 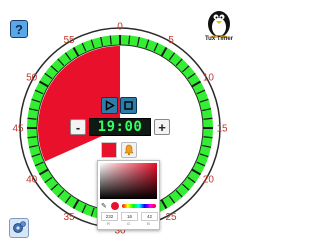 I want to click on dial-label: 35, so click(x=69, y=217).